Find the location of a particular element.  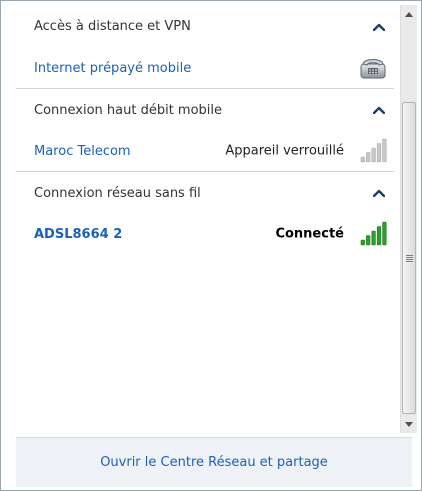

grip-icon is located at coordinates (409, 258).